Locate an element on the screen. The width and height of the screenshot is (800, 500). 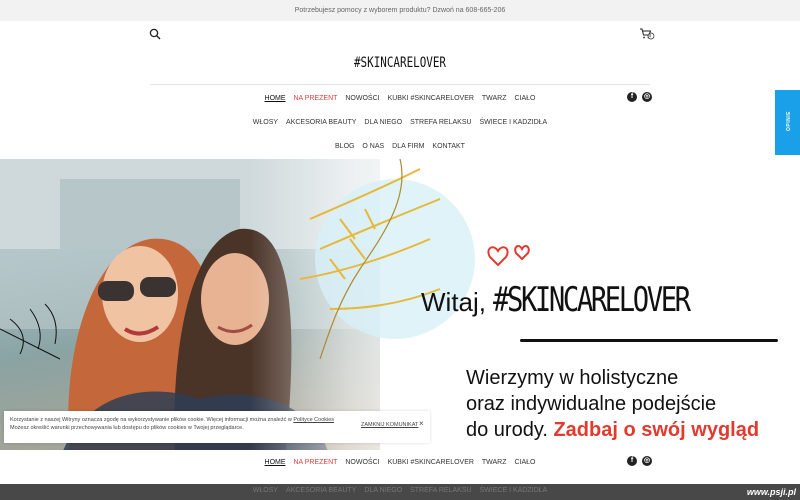
nav-blog: BLOG is located at coordinates (344, 146).